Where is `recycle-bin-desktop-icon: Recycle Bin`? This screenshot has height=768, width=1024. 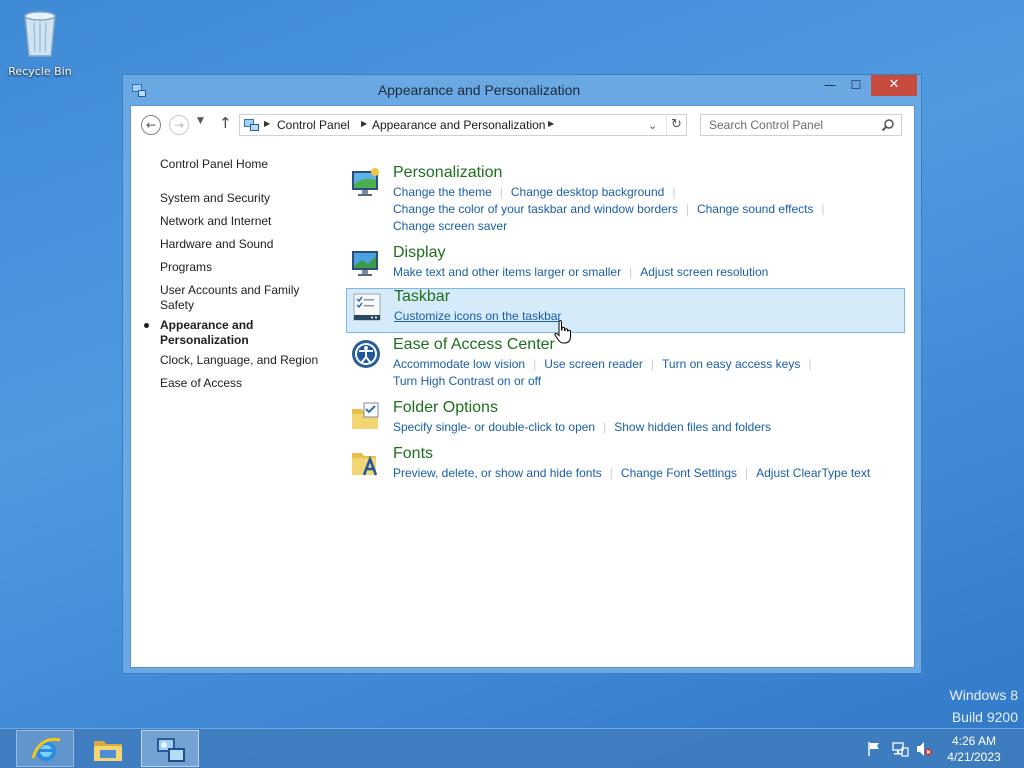
recycle-bin-desktop-icon: Recycle Bin is located at coordinates (40, 42).